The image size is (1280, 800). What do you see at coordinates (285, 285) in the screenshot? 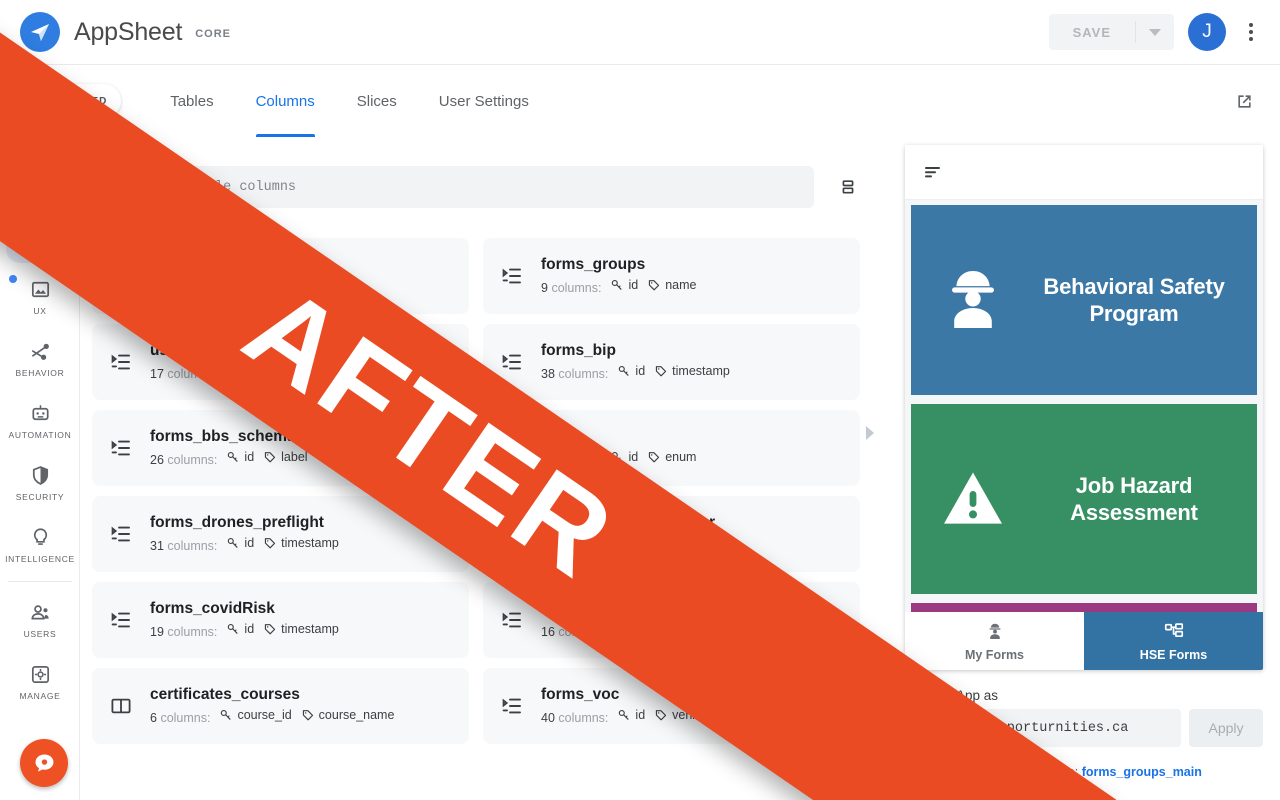
I see `table-label-chip: label` at bounding box center [285, 285].